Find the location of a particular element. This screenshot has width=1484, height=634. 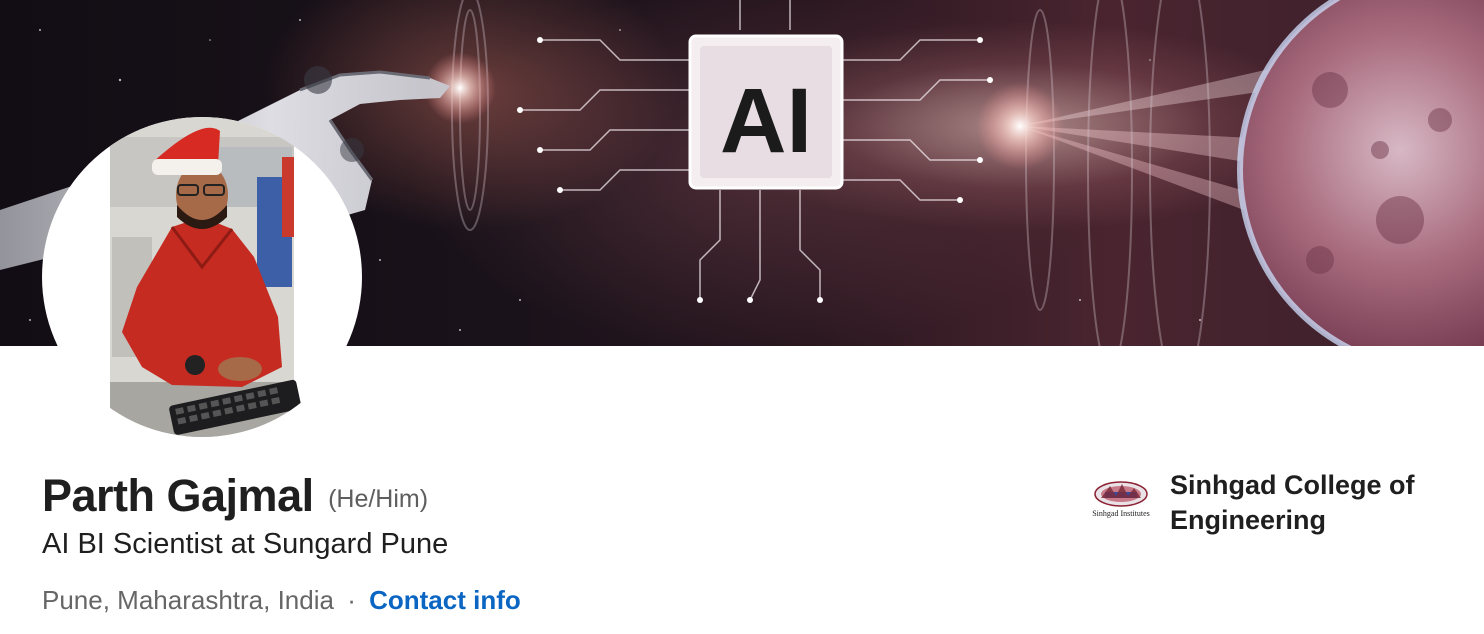

profile-photo is located at coordinates (202, 277).